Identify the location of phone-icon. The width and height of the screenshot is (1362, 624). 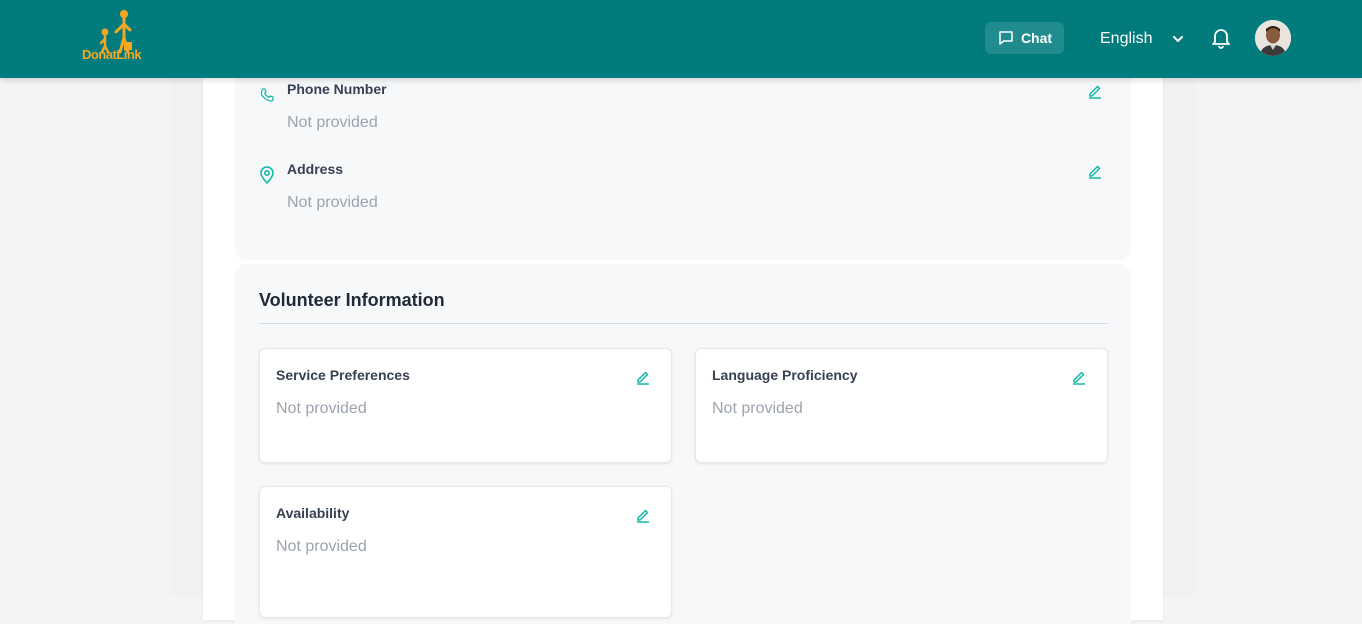
(267, 95).